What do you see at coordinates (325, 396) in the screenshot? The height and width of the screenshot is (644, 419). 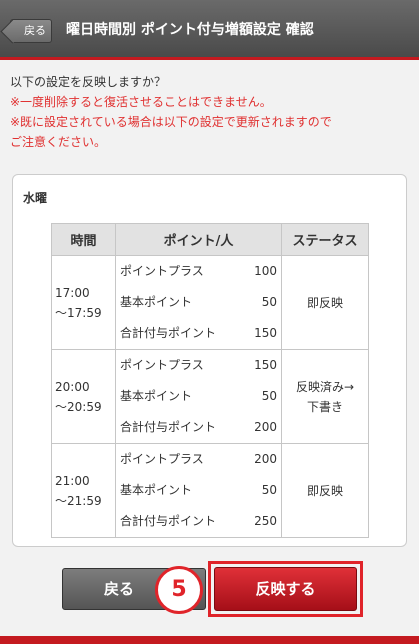 I see `status-cell: 反映済み→ 下書き` at bounding box center [325, 396].